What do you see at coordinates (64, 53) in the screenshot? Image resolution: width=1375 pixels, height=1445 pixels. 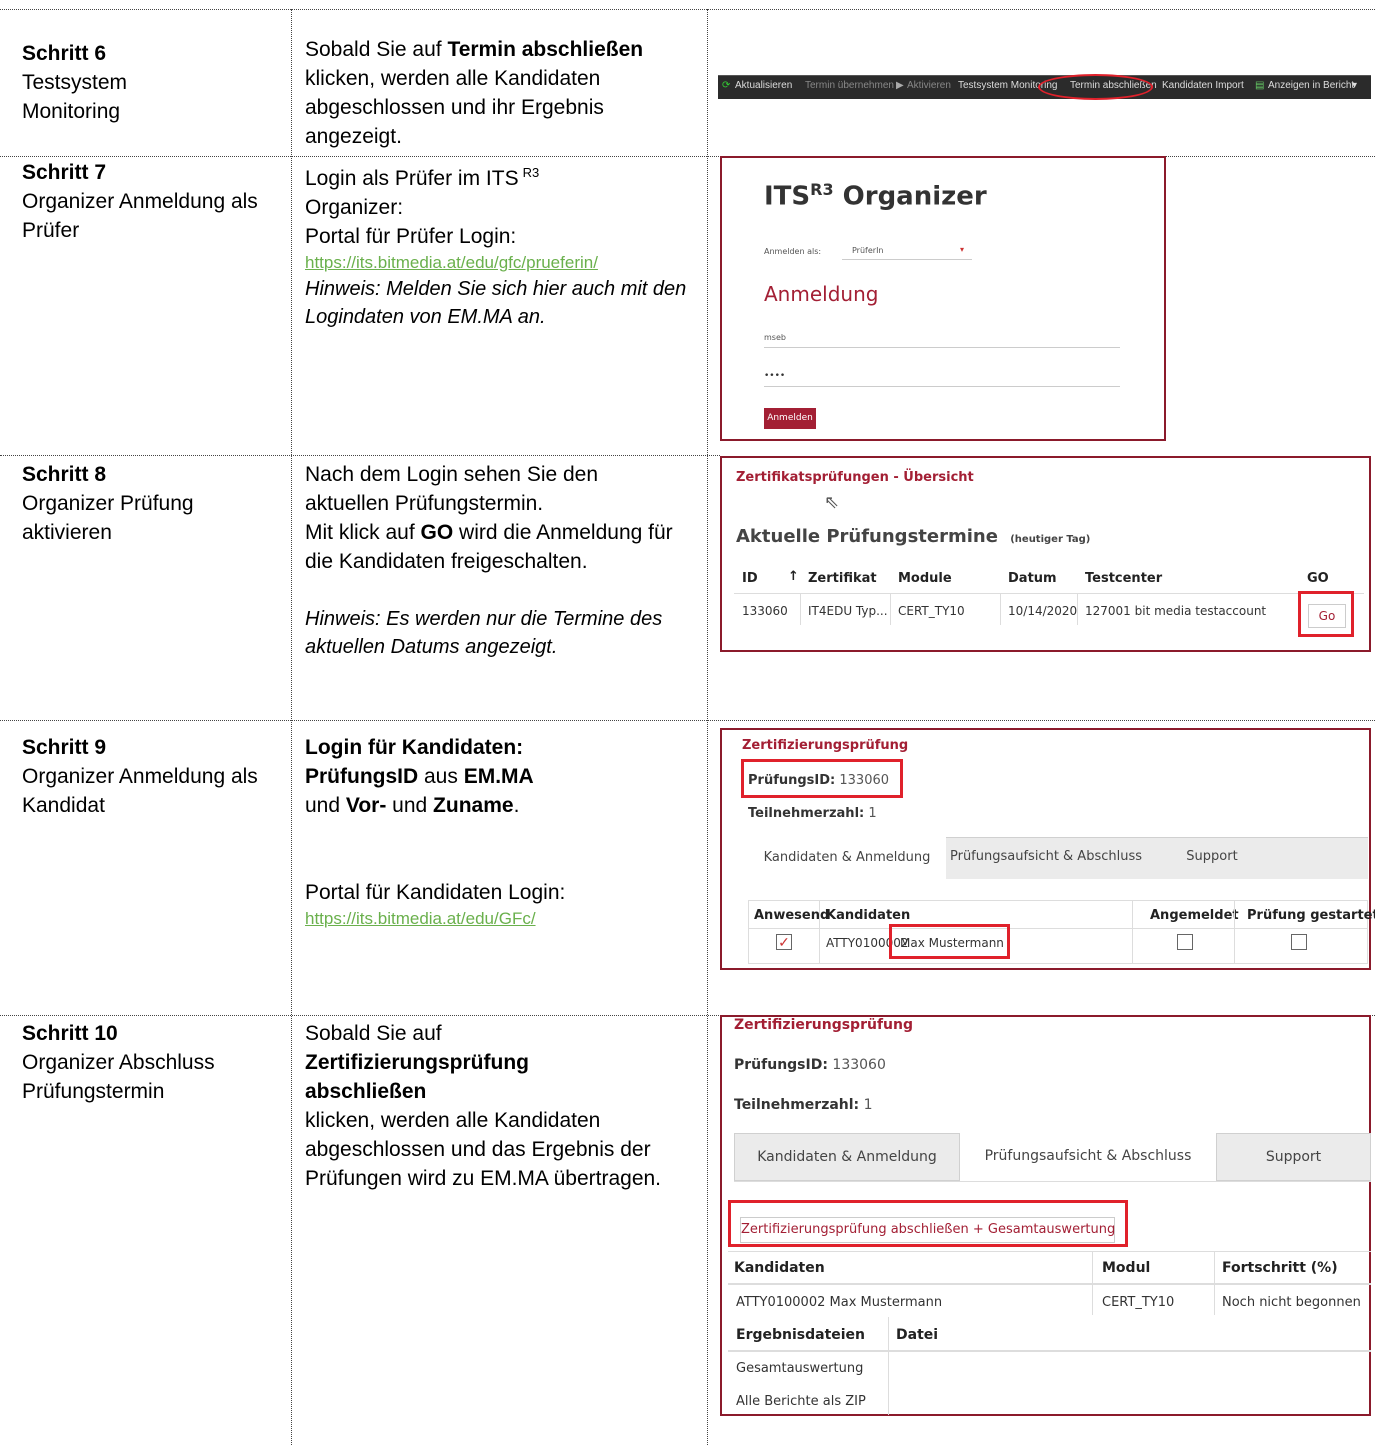 I see `step6-title: Schritt 6` at bounding box center [64, 53].